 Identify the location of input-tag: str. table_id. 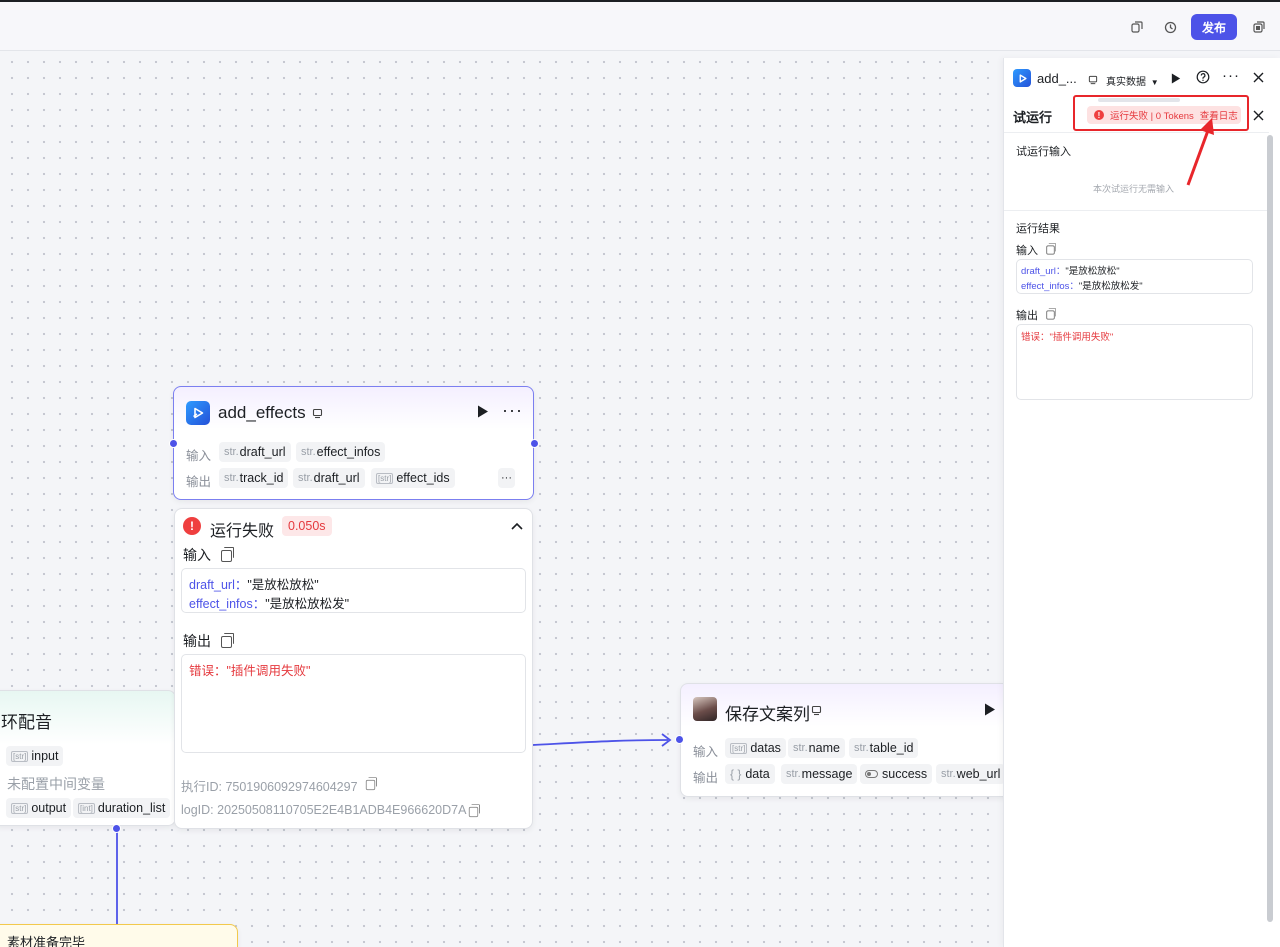
(884, 748).